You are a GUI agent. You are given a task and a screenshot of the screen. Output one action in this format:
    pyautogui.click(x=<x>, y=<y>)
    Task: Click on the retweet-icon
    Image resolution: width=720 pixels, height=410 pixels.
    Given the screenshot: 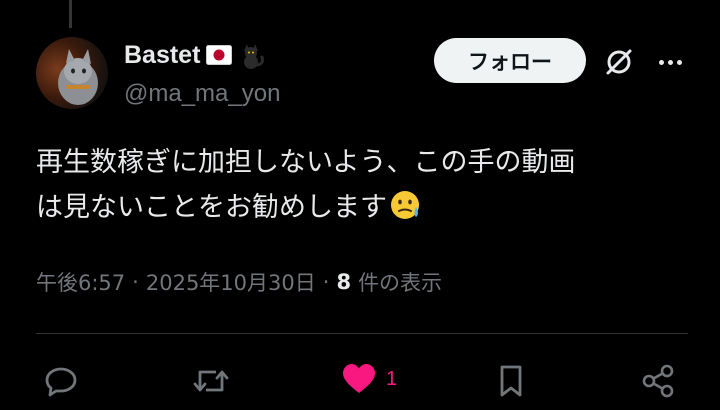 What is the action you would take?
    pyautogui.click(x=211, y=381)
    